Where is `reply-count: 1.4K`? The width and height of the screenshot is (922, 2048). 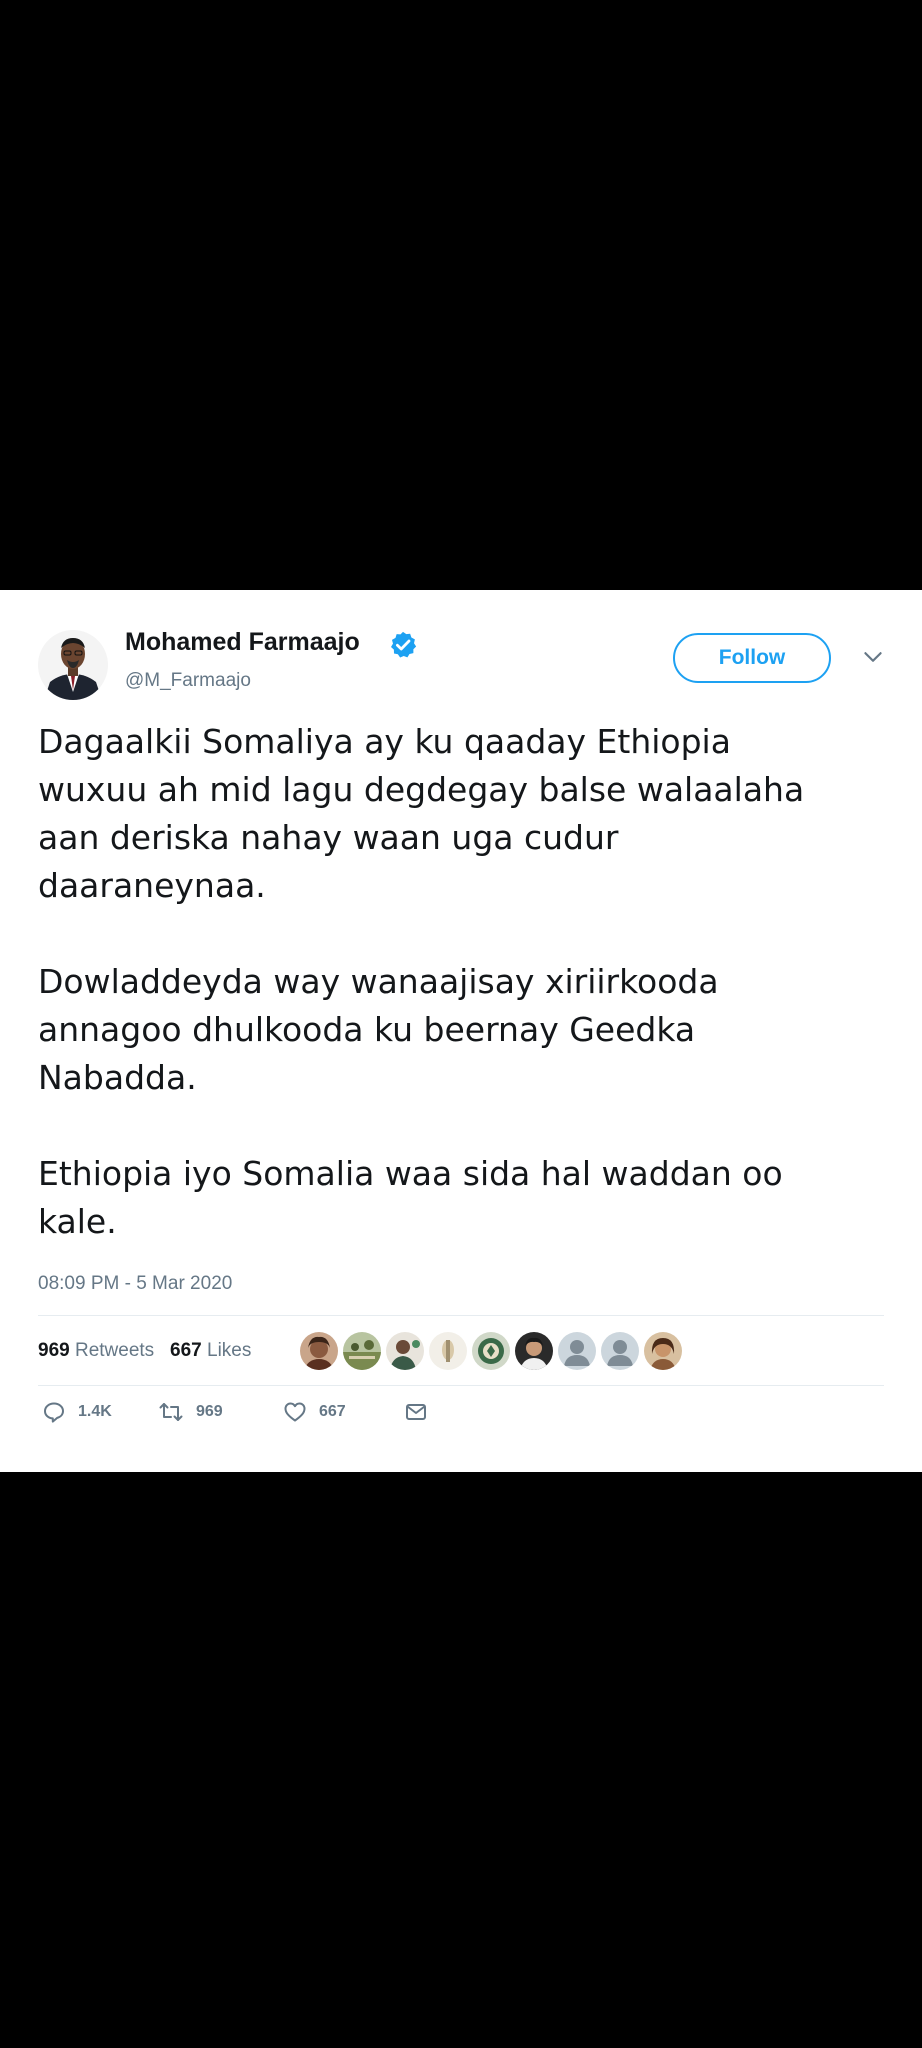 reply-count: 1.4K is located at coordinates (95, 1411).